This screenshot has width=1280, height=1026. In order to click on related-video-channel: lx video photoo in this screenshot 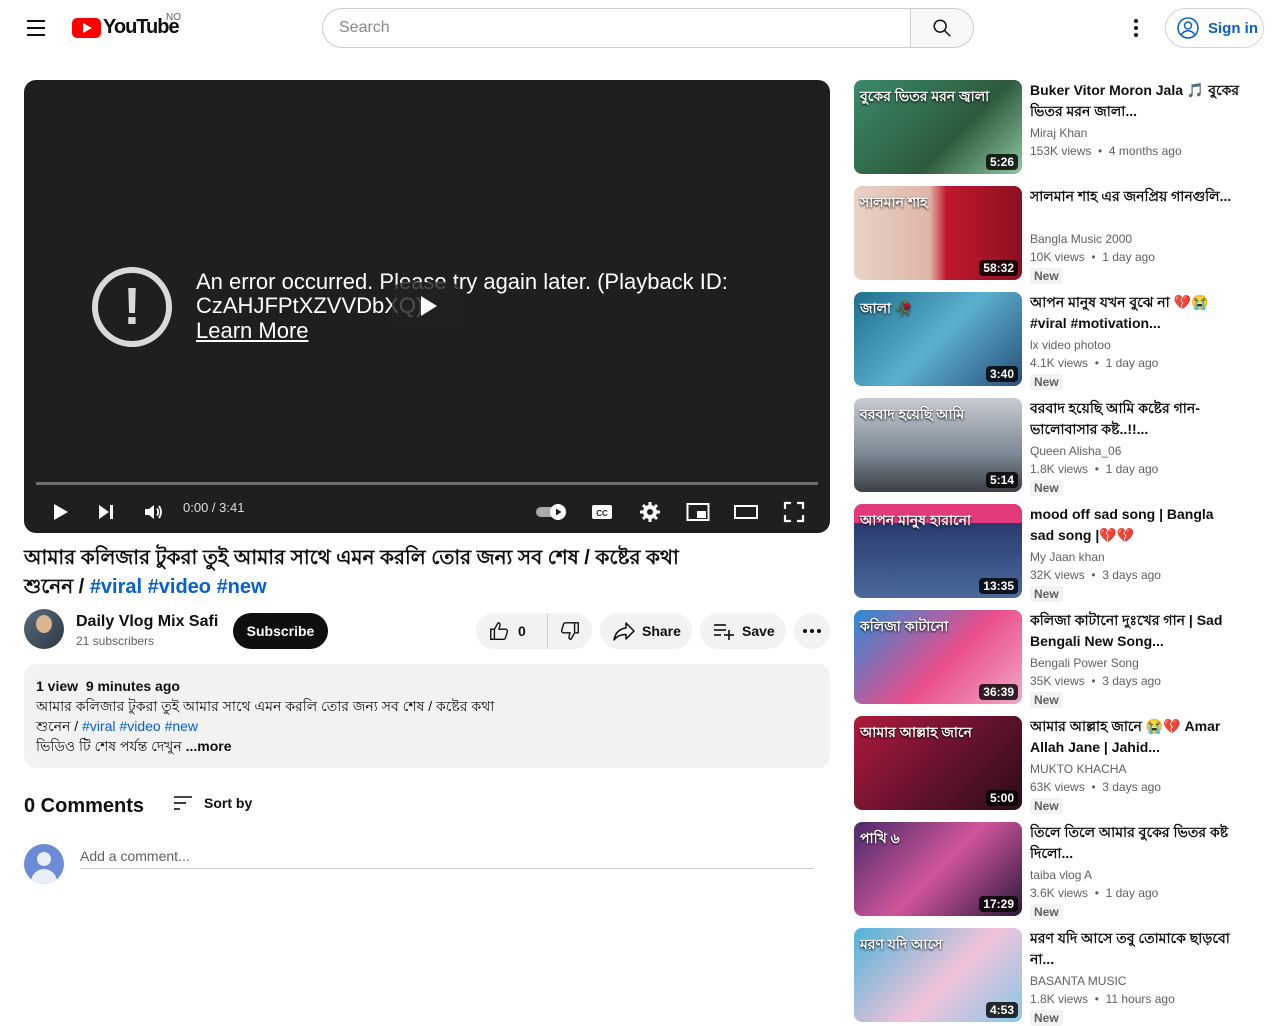, I will do `click(1070, 345)`.